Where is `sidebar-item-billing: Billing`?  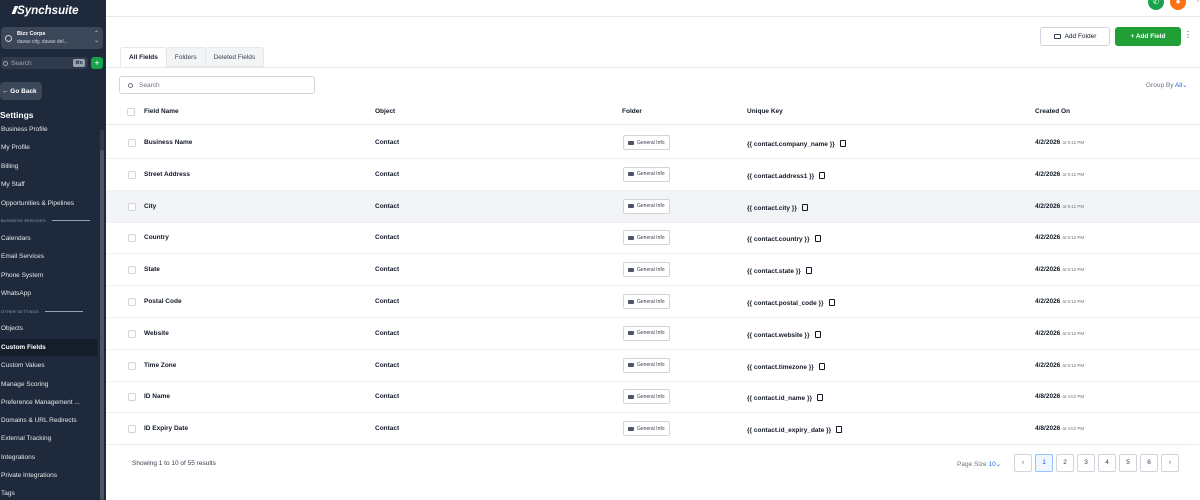
sidebar-item-billing: Billing is located at coordinates (9, 166).